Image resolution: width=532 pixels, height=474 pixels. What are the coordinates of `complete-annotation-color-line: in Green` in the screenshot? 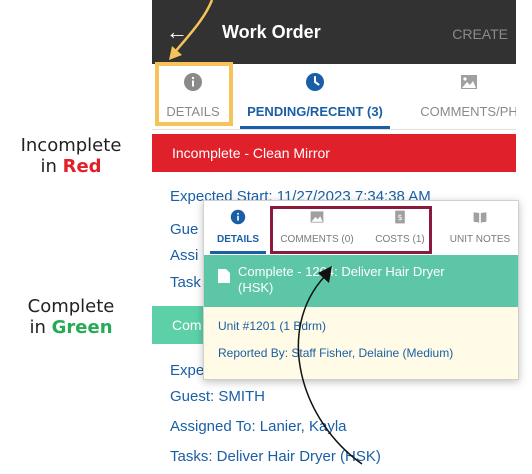 It's located at (73, 327).